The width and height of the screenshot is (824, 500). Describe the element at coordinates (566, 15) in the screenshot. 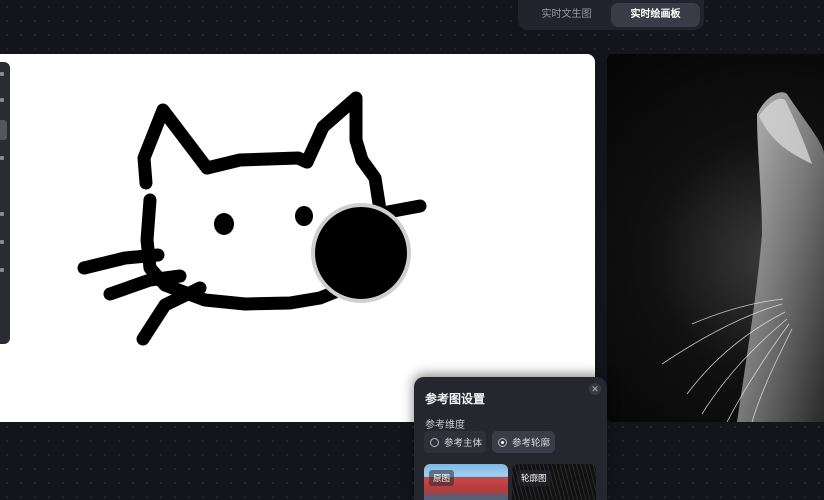

I see `tab-realtime-text-to-image: 实时文生图` at that location.